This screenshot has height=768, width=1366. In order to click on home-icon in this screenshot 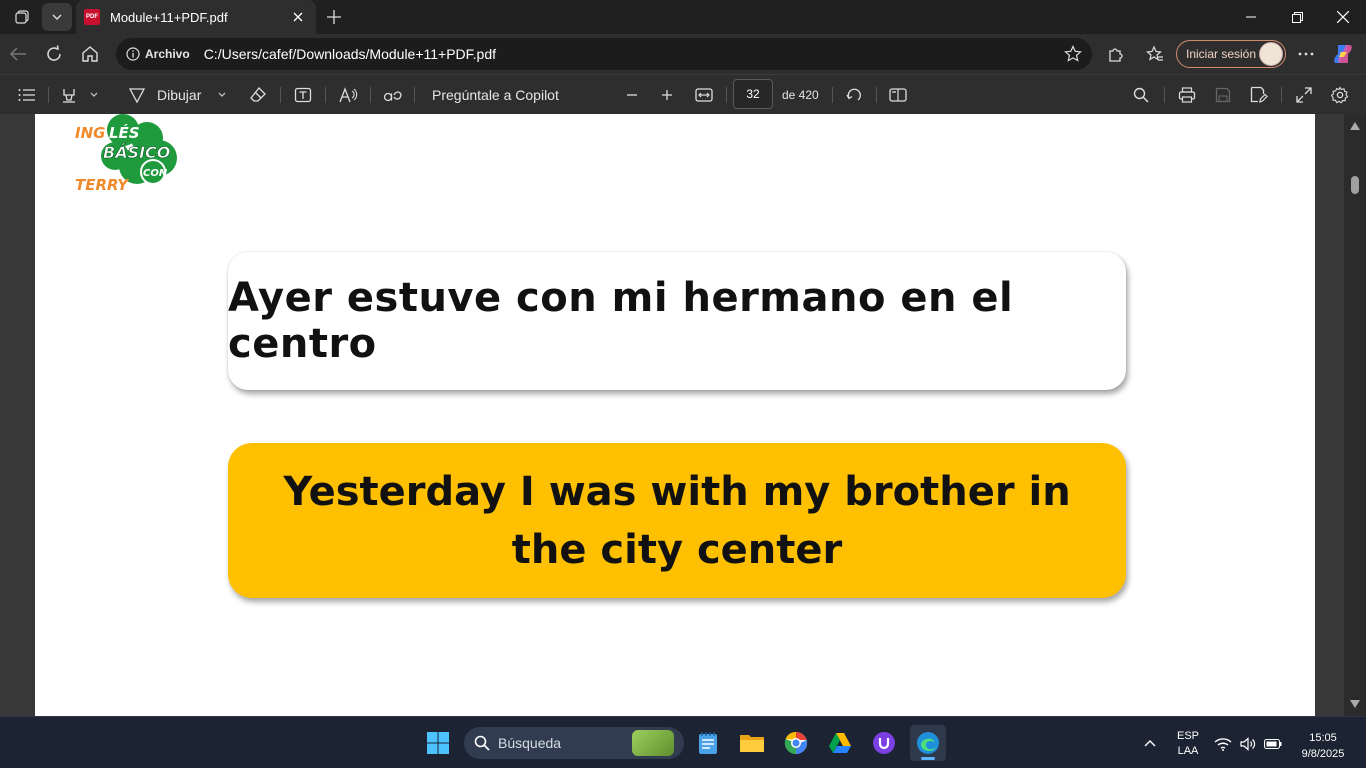, I will do `click(90, 54)`.